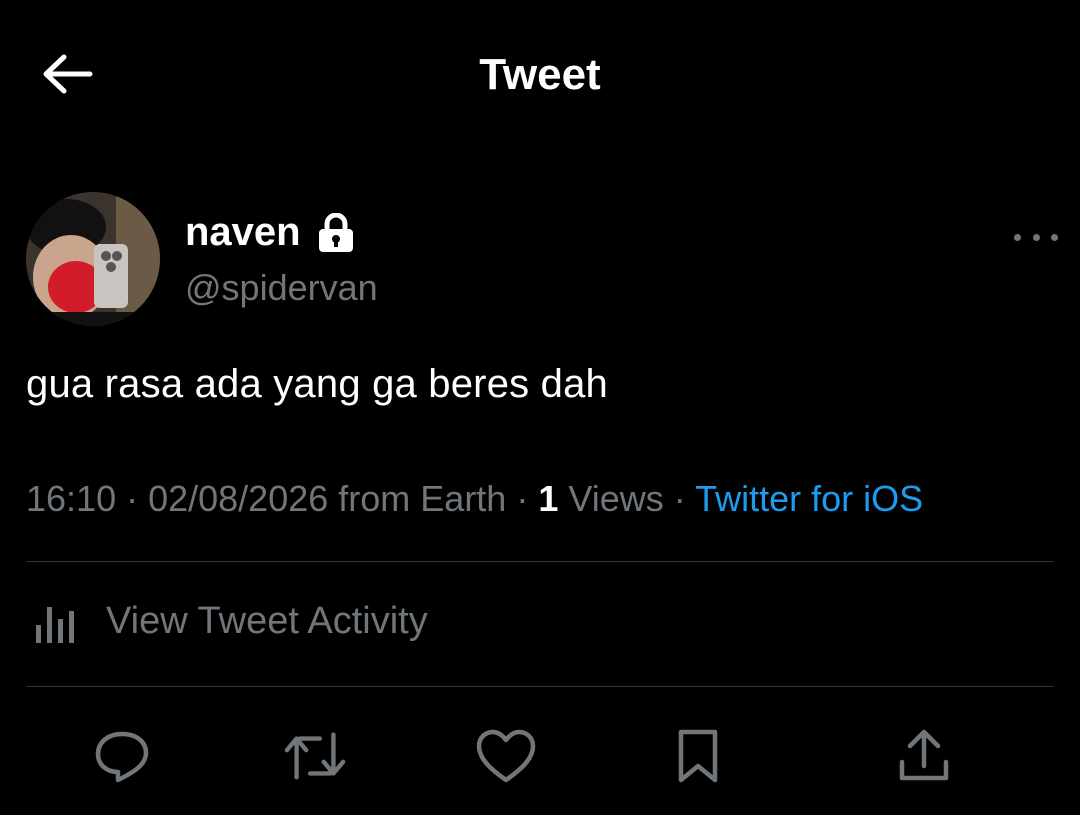 This screenshot has width=1080, height=815. I want to click on like-icon, so click(506, 756).